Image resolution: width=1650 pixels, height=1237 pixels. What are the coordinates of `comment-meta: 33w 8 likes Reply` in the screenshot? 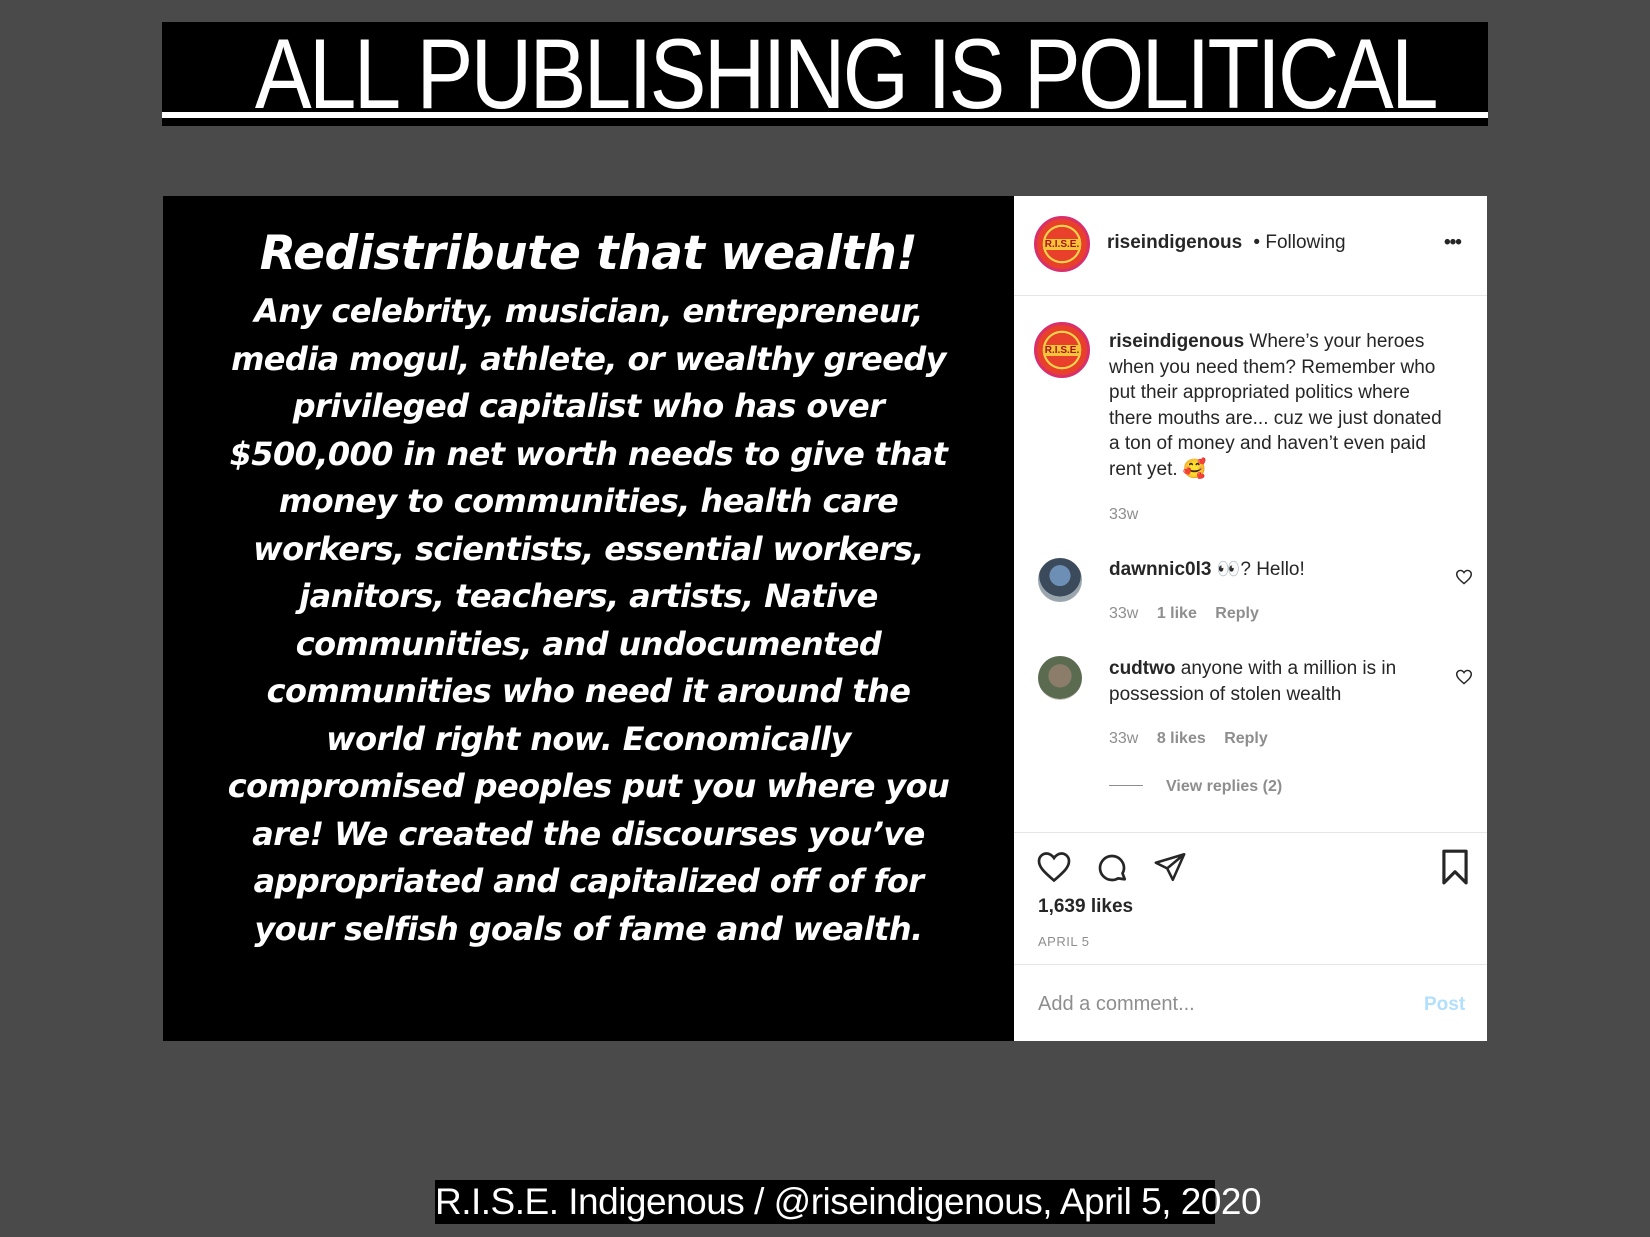 It's located at (1188, 739).